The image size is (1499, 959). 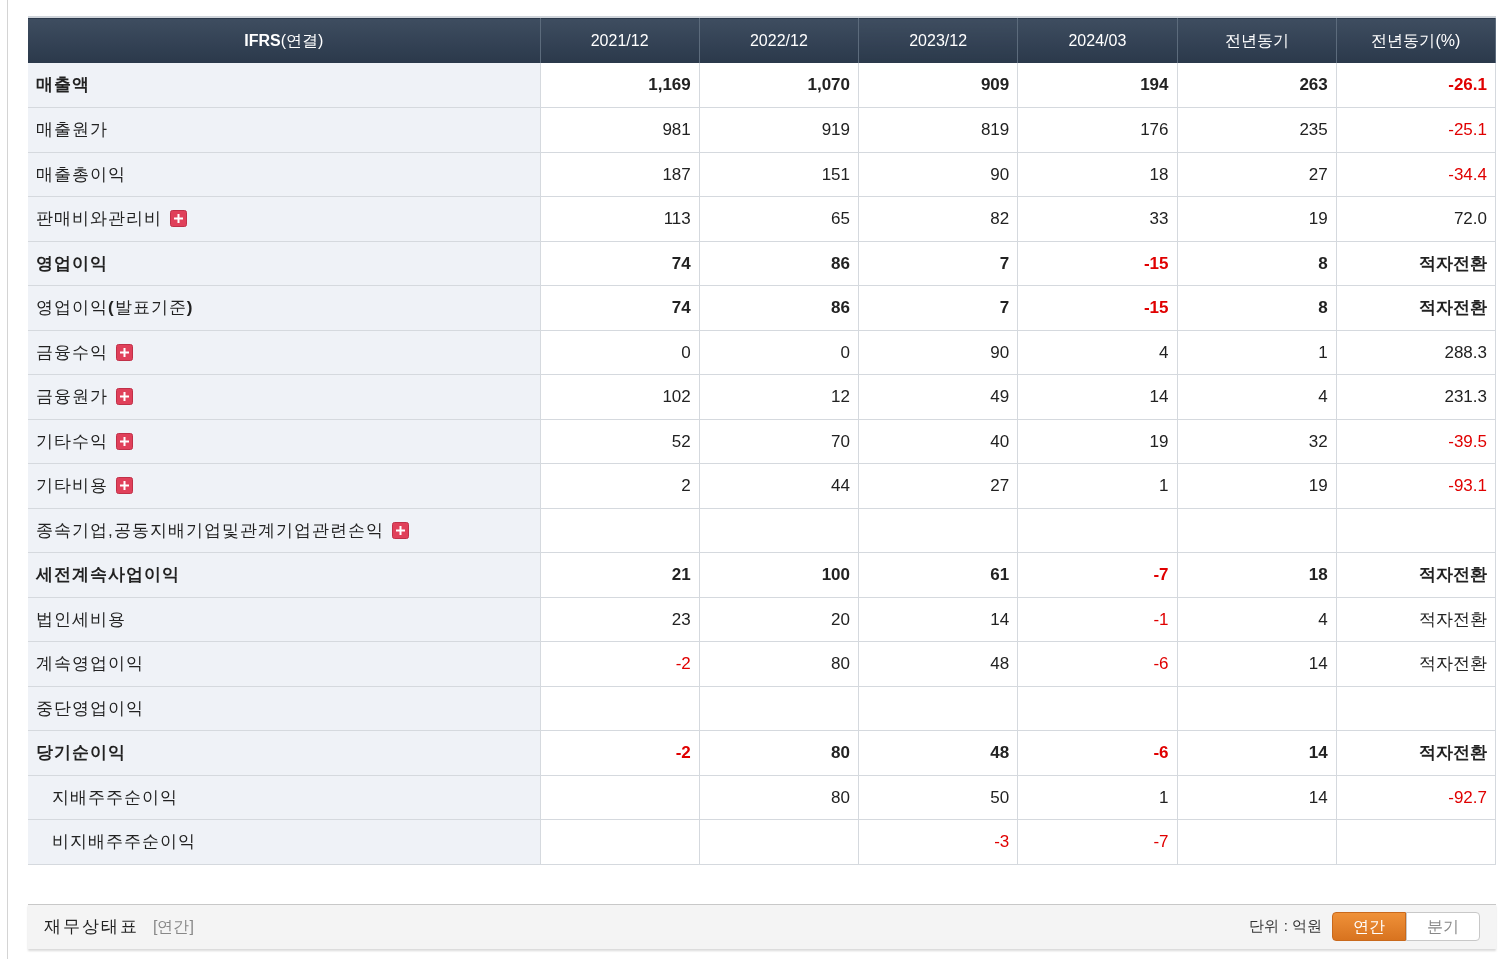 What do you see at coordinates (1285, 926) in the screenshot?
I see `unit-label: 단위 : 억원` at bounding box center [1285, 926].